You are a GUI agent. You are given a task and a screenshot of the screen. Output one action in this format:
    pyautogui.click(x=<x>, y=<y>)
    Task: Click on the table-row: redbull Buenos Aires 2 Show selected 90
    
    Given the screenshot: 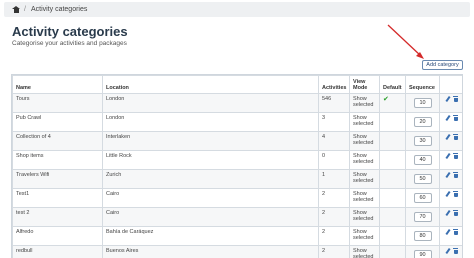 What is the action you would take?
    pyautogui.click(x=237, y=251)
    